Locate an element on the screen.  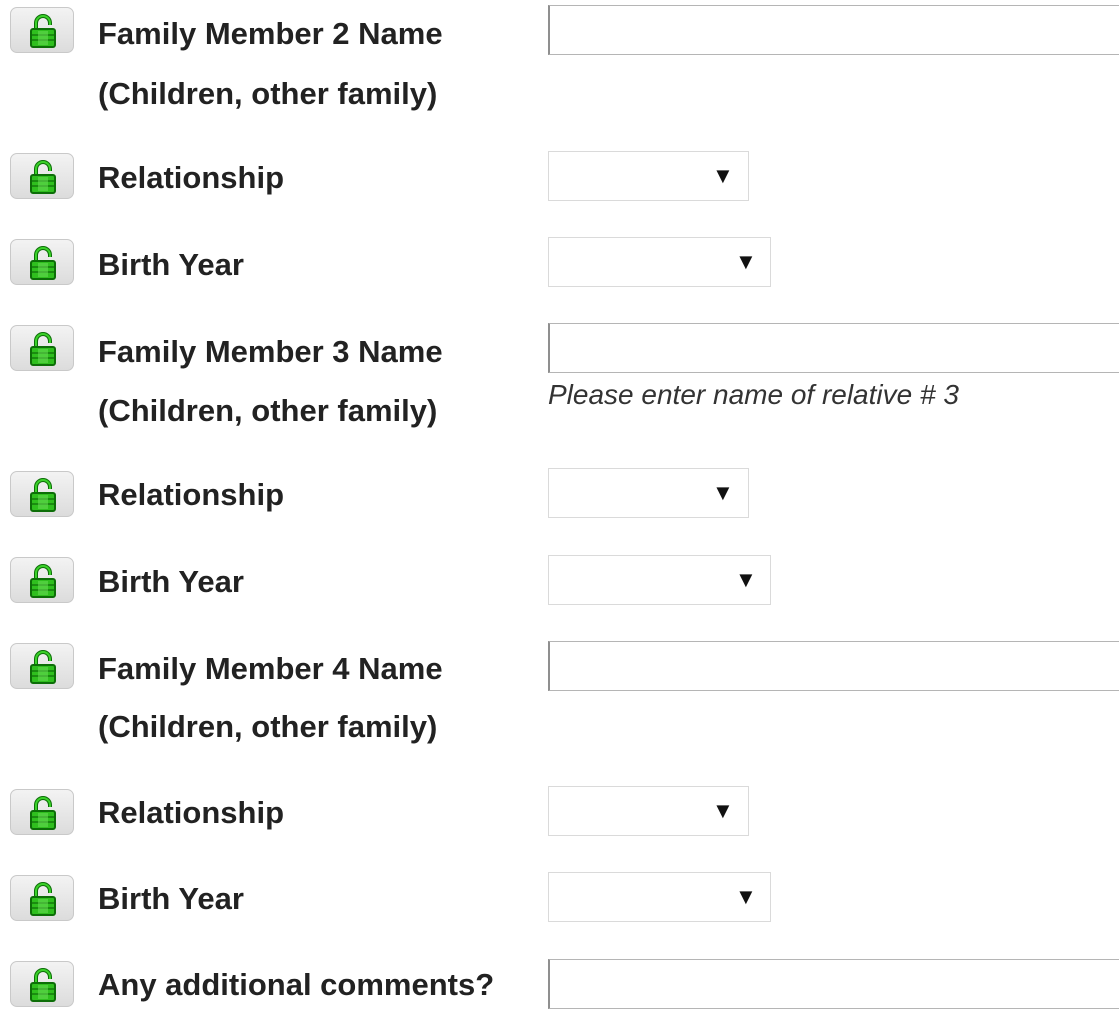
birth-year-select-2: ▼ is located at coordinates (659, 262).